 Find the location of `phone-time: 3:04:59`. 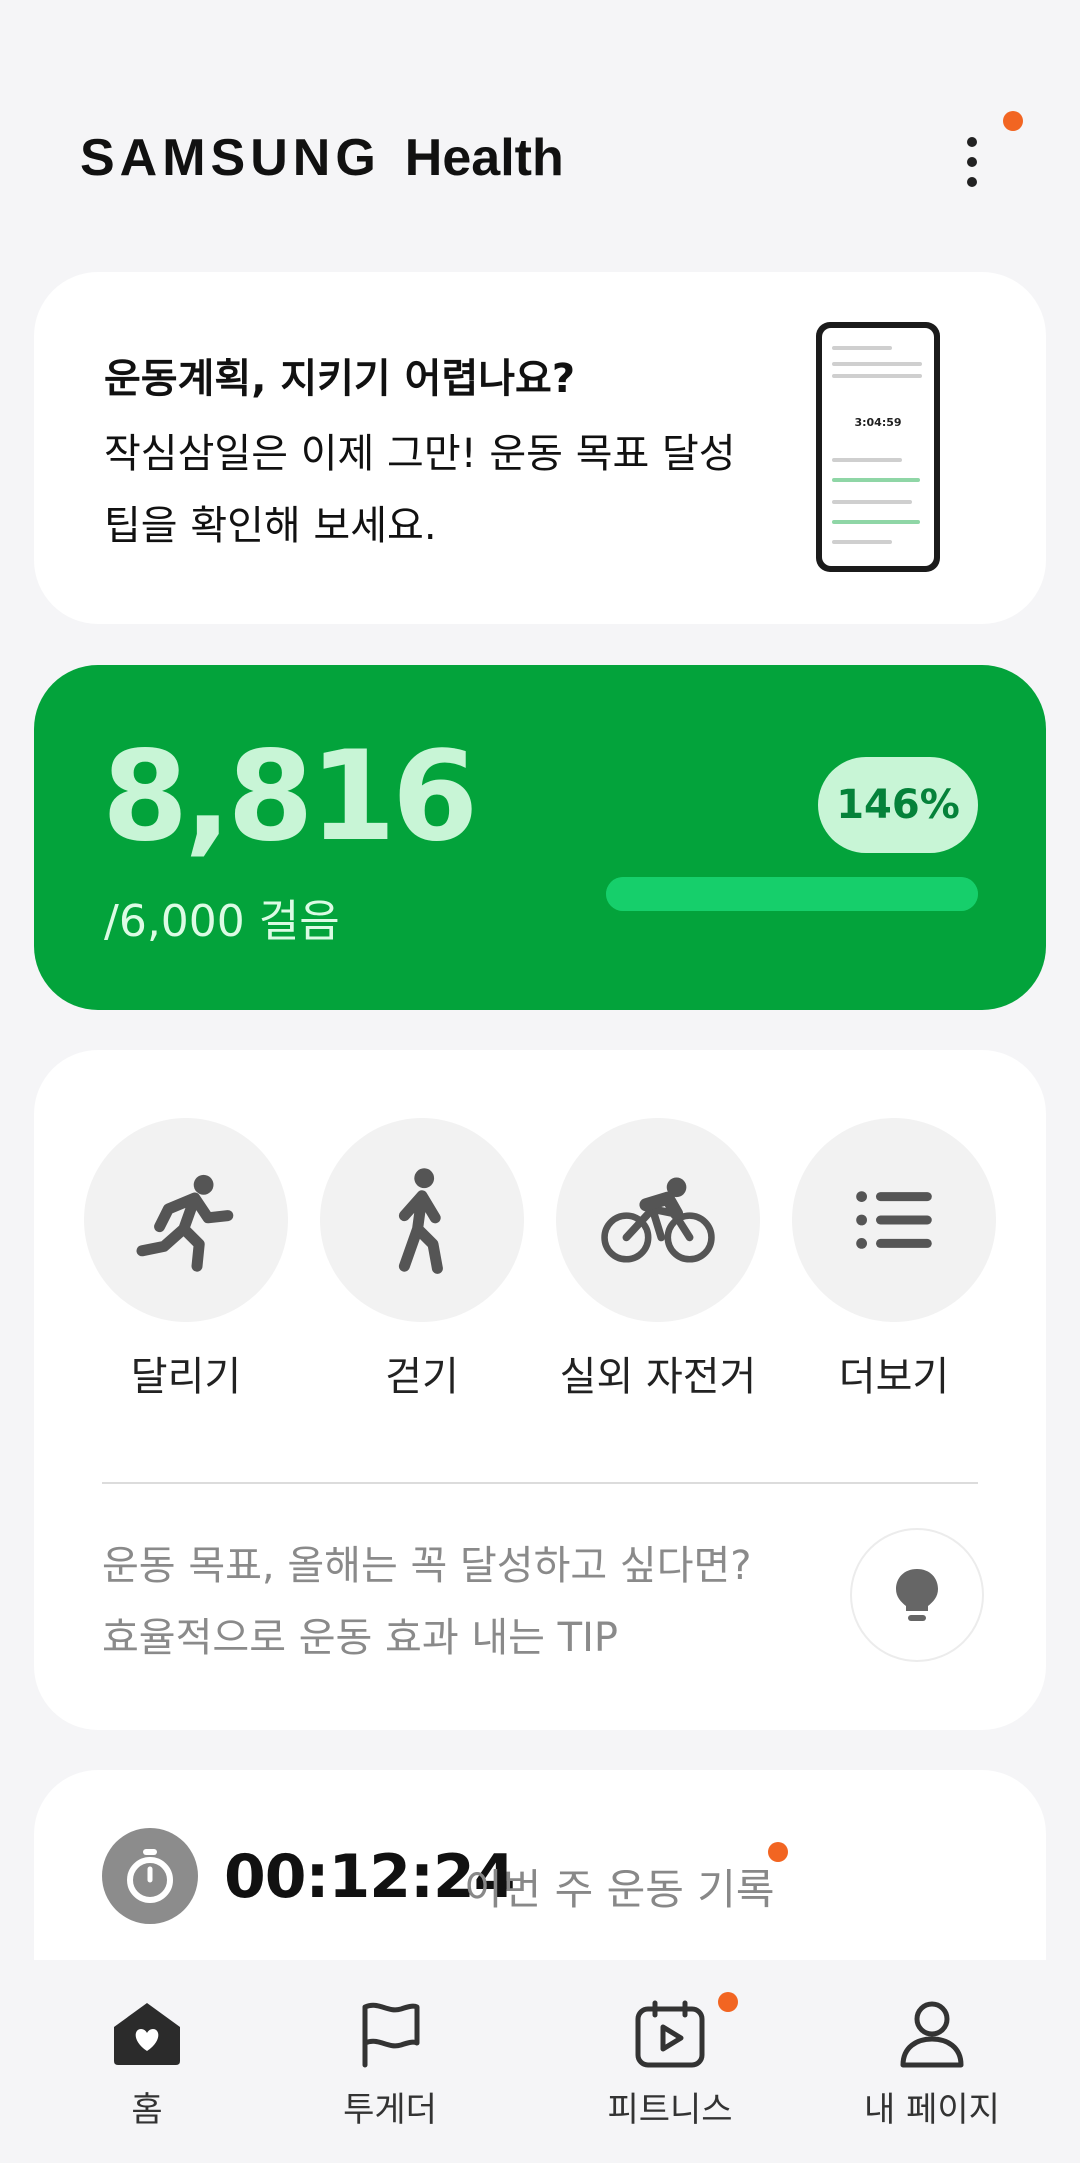

phone-time: 3:04:59 is located at coordinates (878, 422).